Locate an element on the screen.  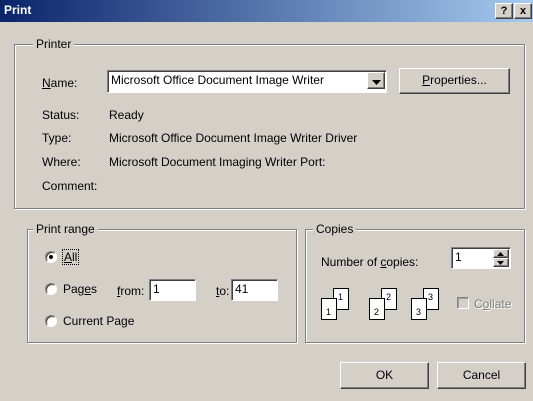
type-label: Type: is located at coordinates (57, 138).